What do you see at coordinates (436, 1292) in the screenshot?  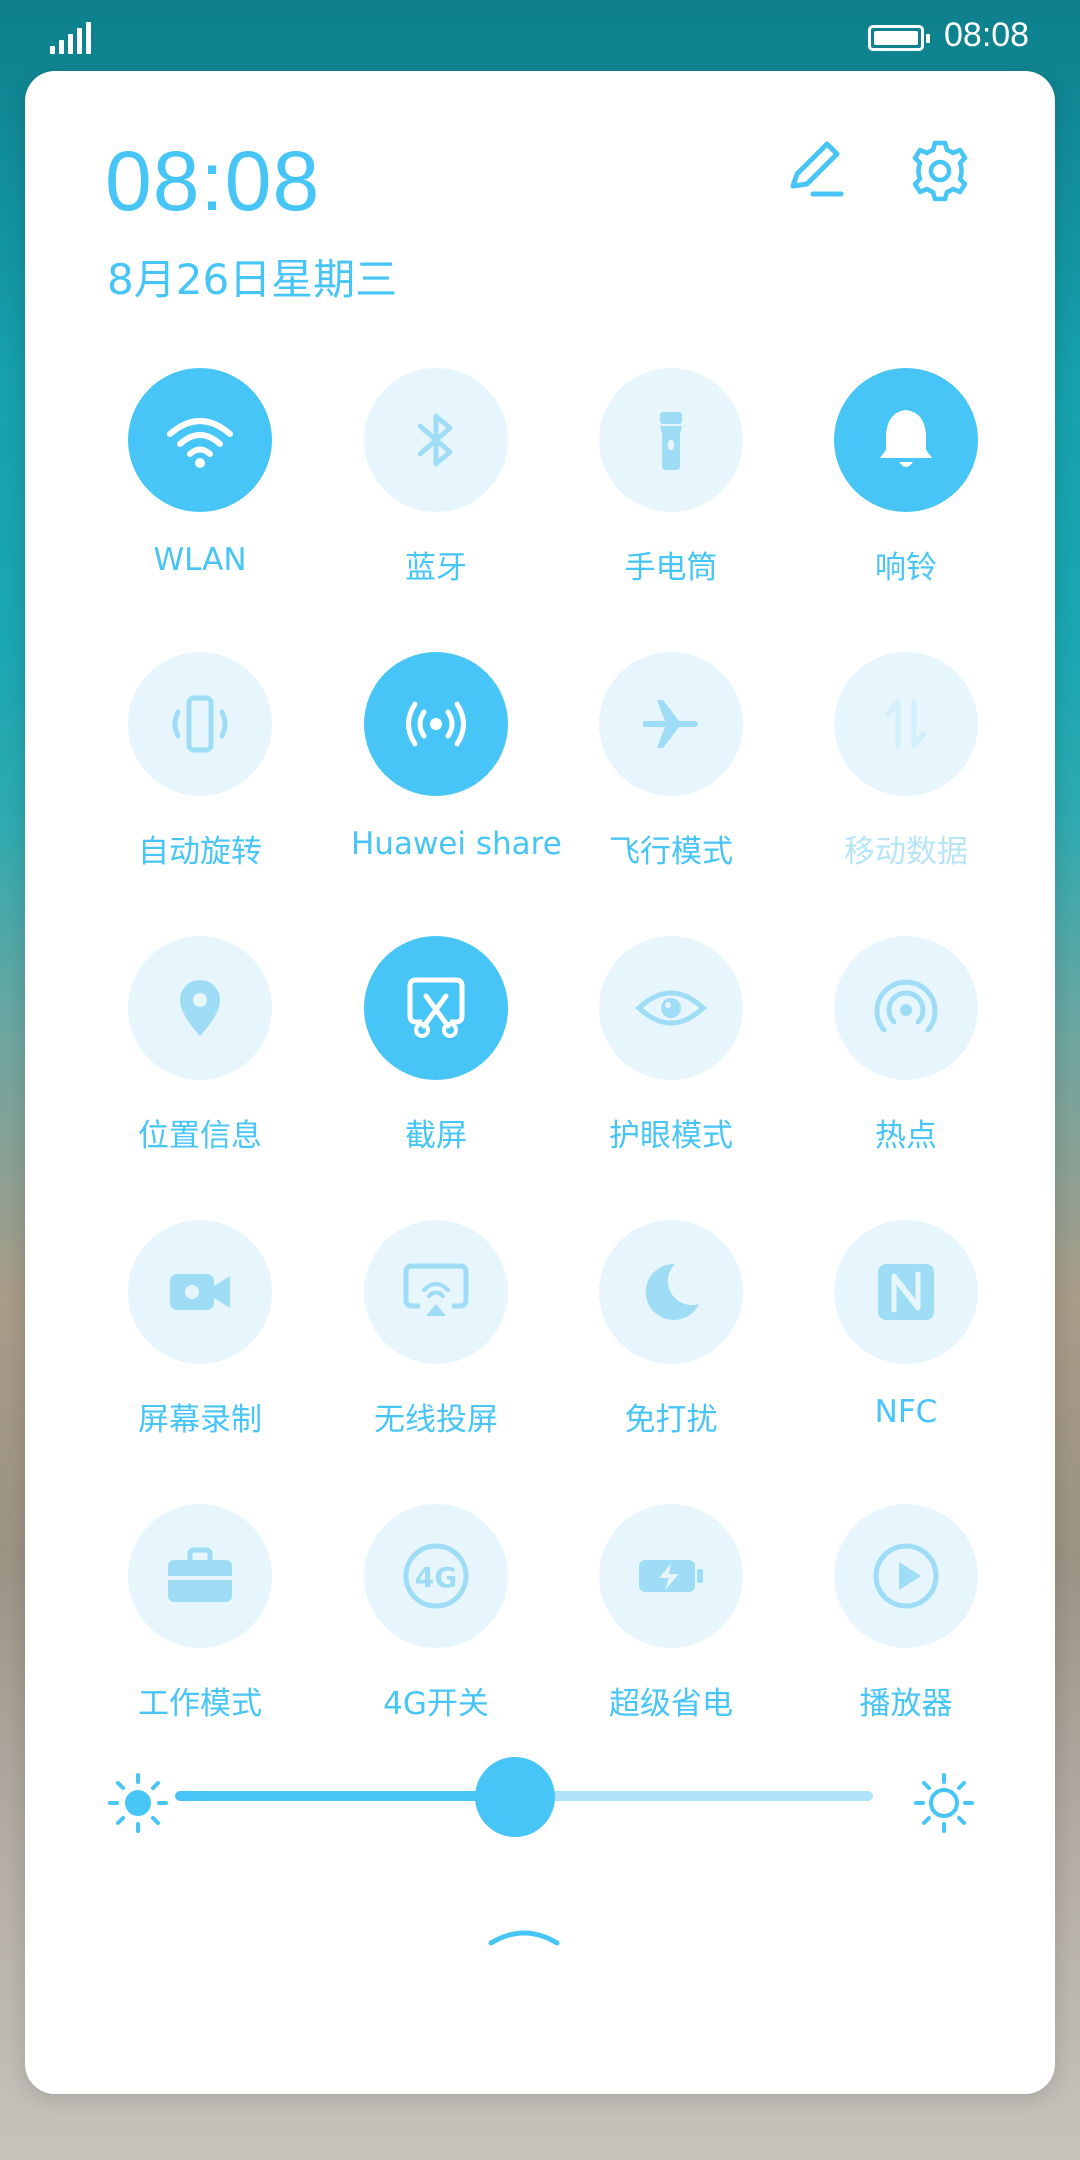 I see `wireless-projection-icon` at bounding box center [436, 1292].